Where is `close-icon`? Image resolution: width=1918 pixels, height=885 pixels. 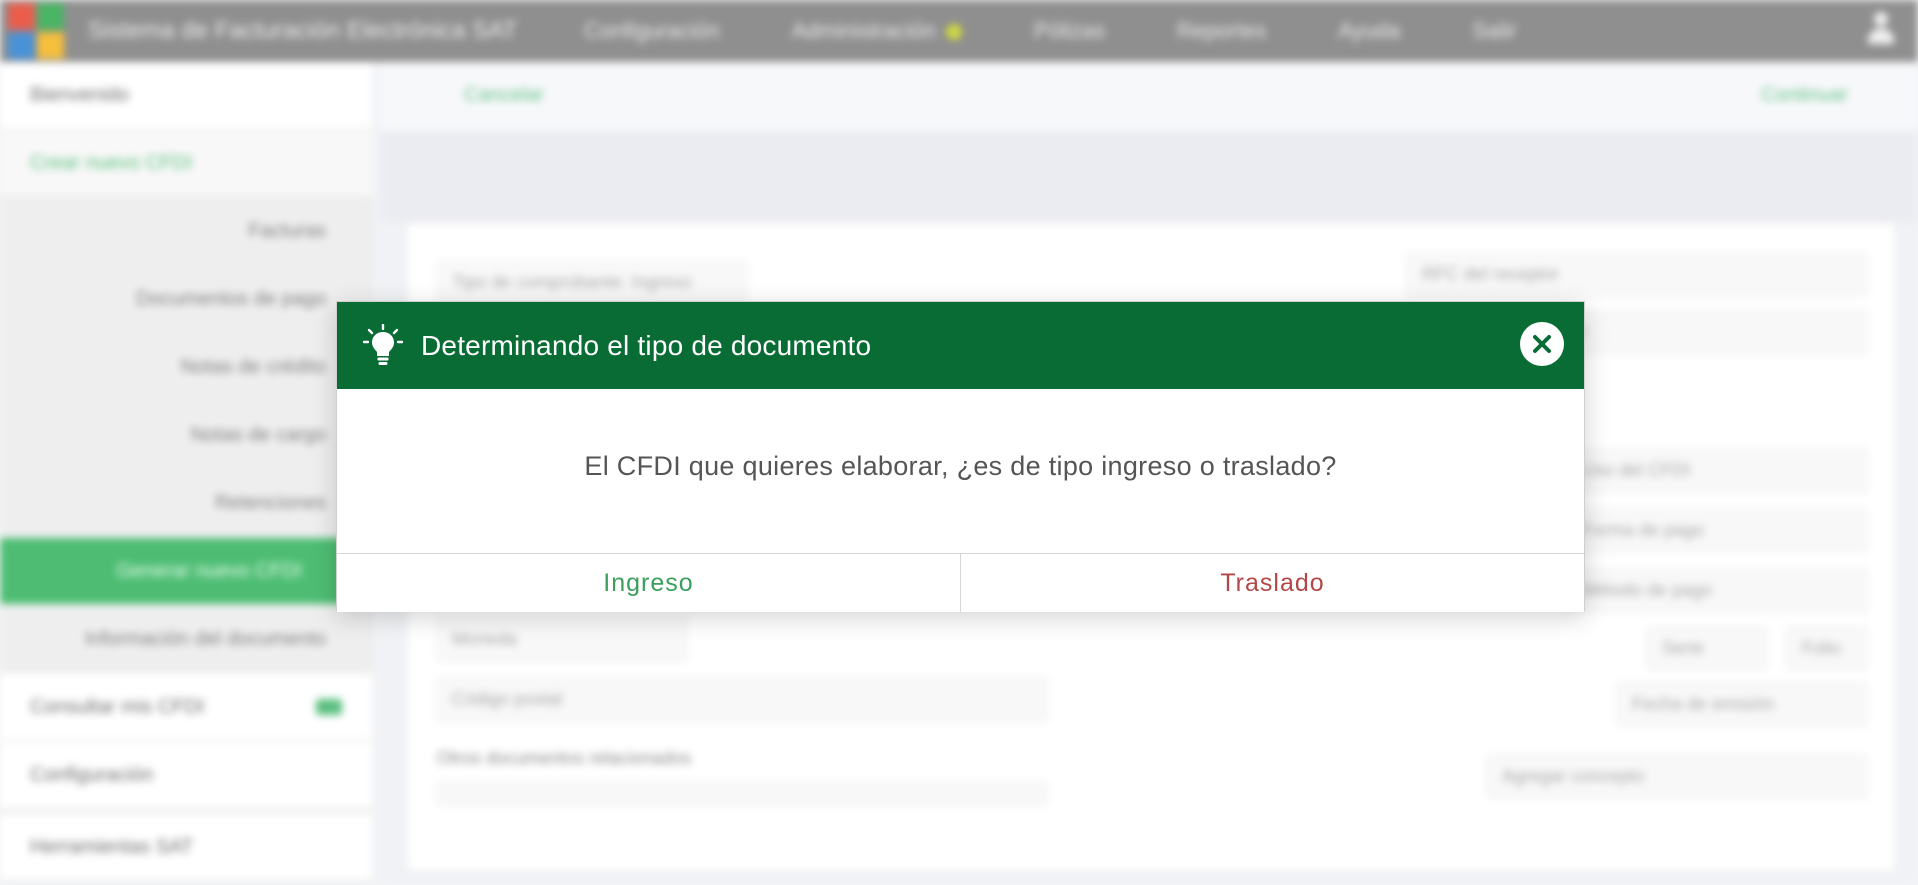 close-icon is located at coordinates (1542, 344).